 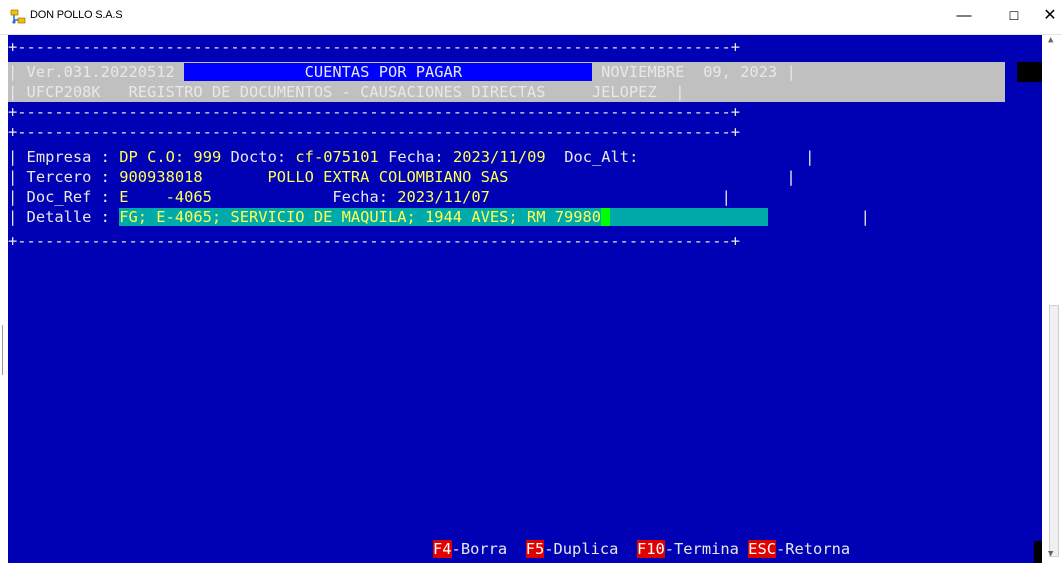 What do you see at coordinates (165, 197) in the screenshot?
I see `docref-value: E -4065` at bounding box center [165, 197].